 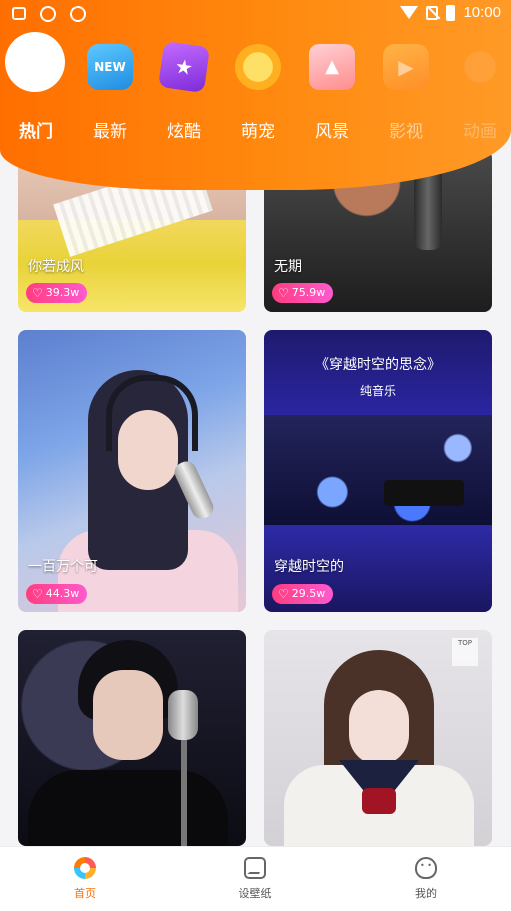 What do you see at coordinates (184, 67) in the screenshot?
I see `star-icon: ★` at bounding box center [184, 67].